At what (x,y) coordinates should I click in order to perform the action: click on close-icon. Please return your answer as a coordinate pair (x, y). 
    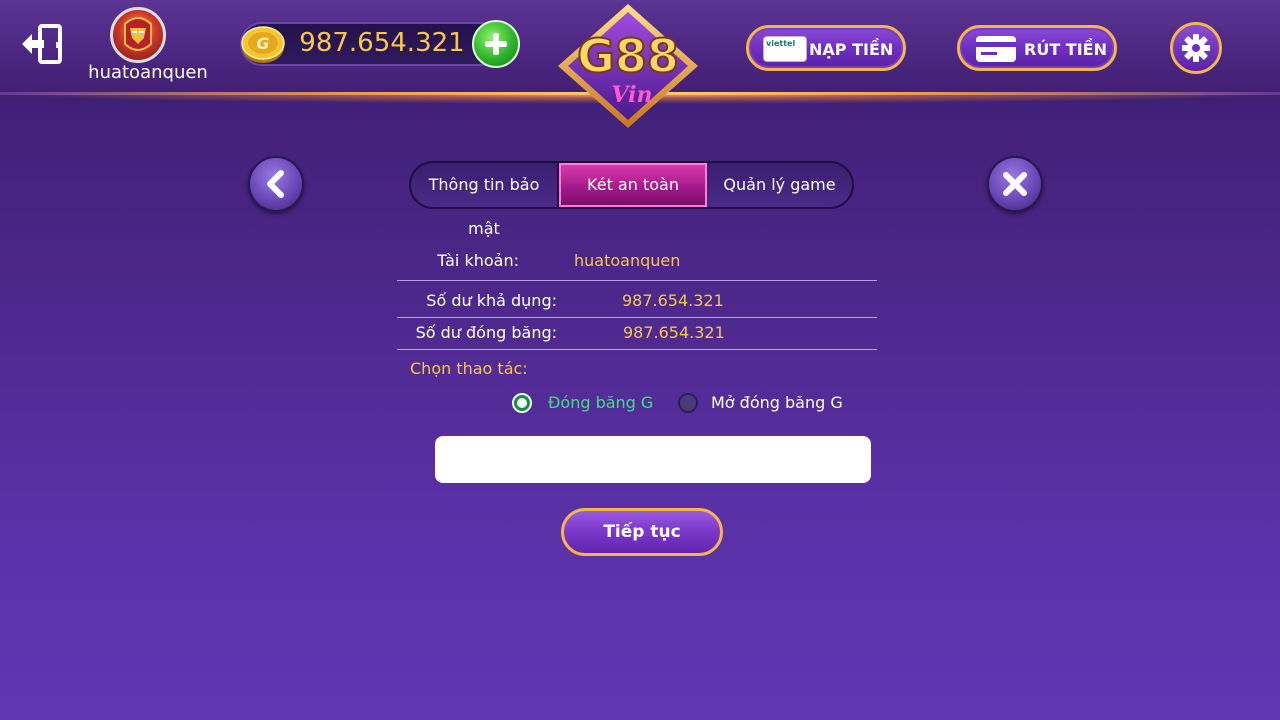
    Looking at the image, I should click on (1015, 184).